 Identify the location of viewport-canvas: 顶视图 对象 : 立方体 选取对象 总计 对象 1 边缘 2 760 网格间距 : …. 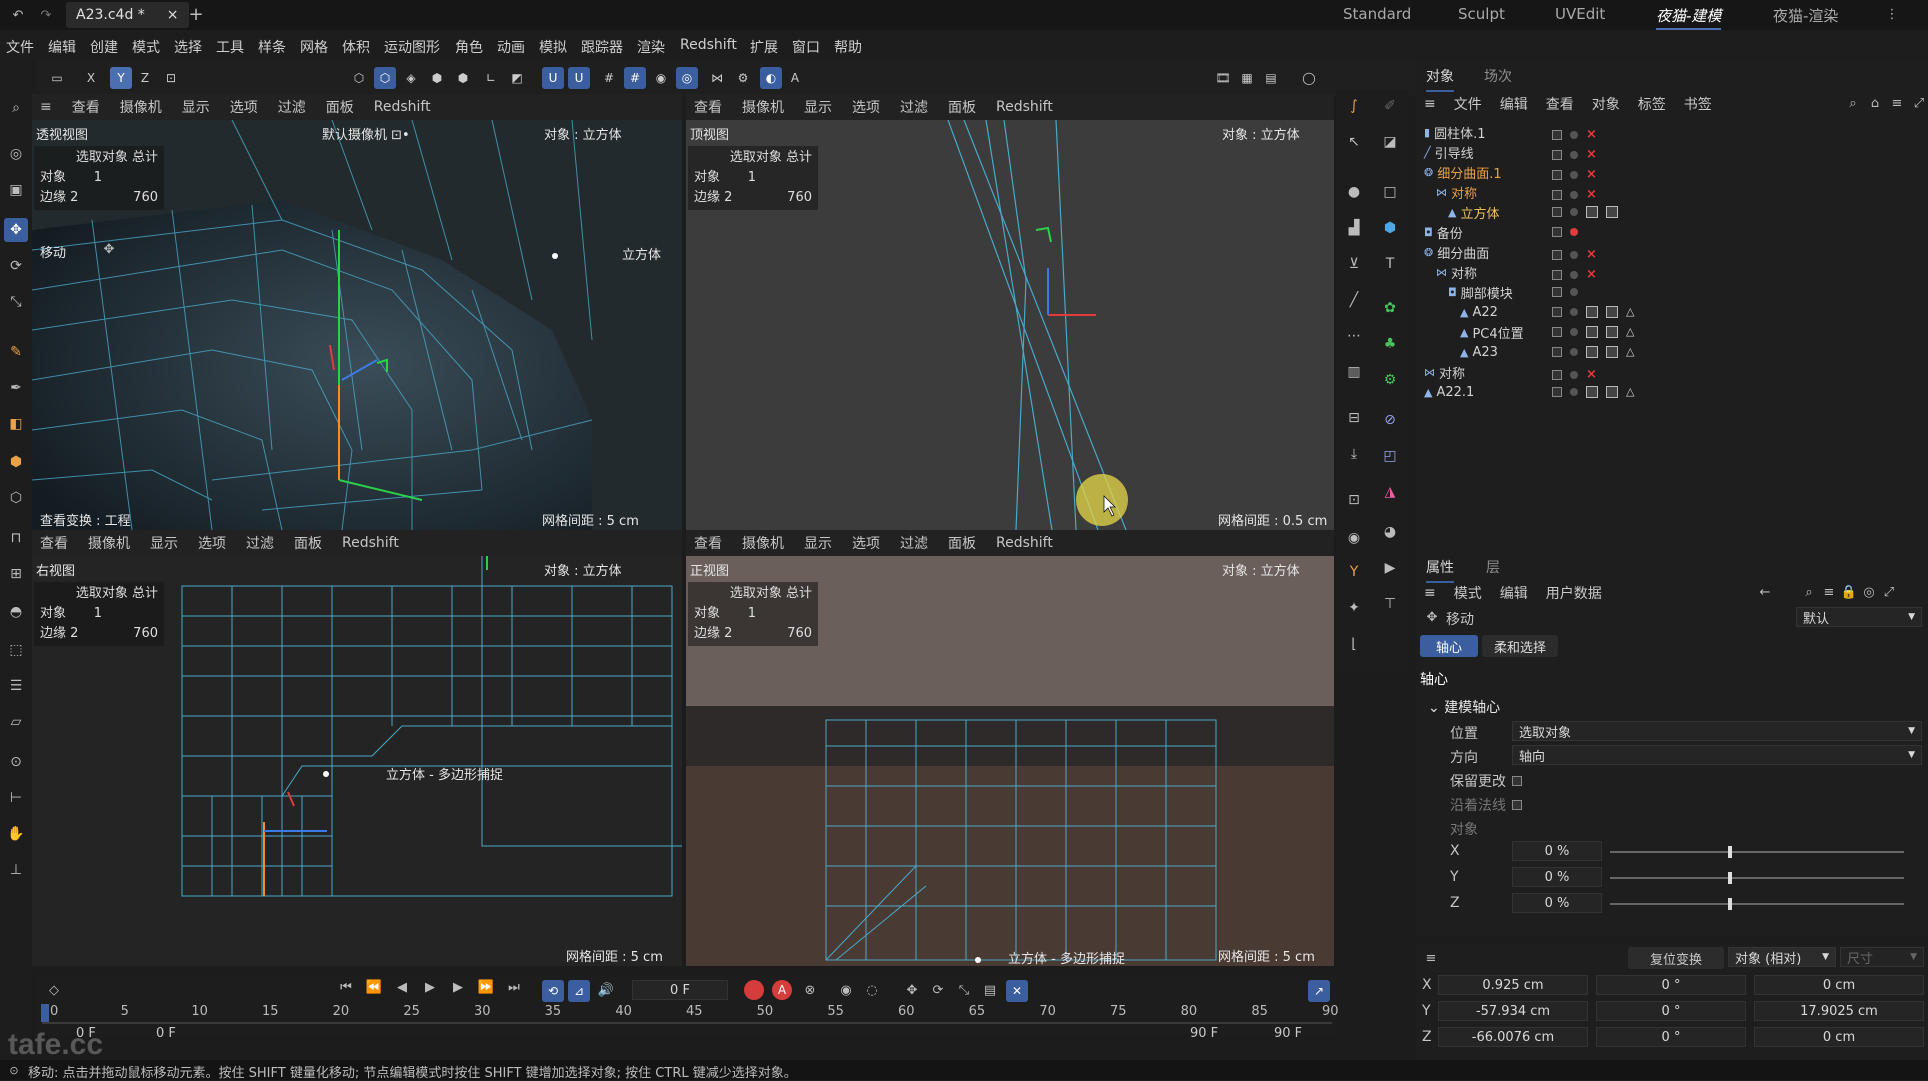
(1010, 325).